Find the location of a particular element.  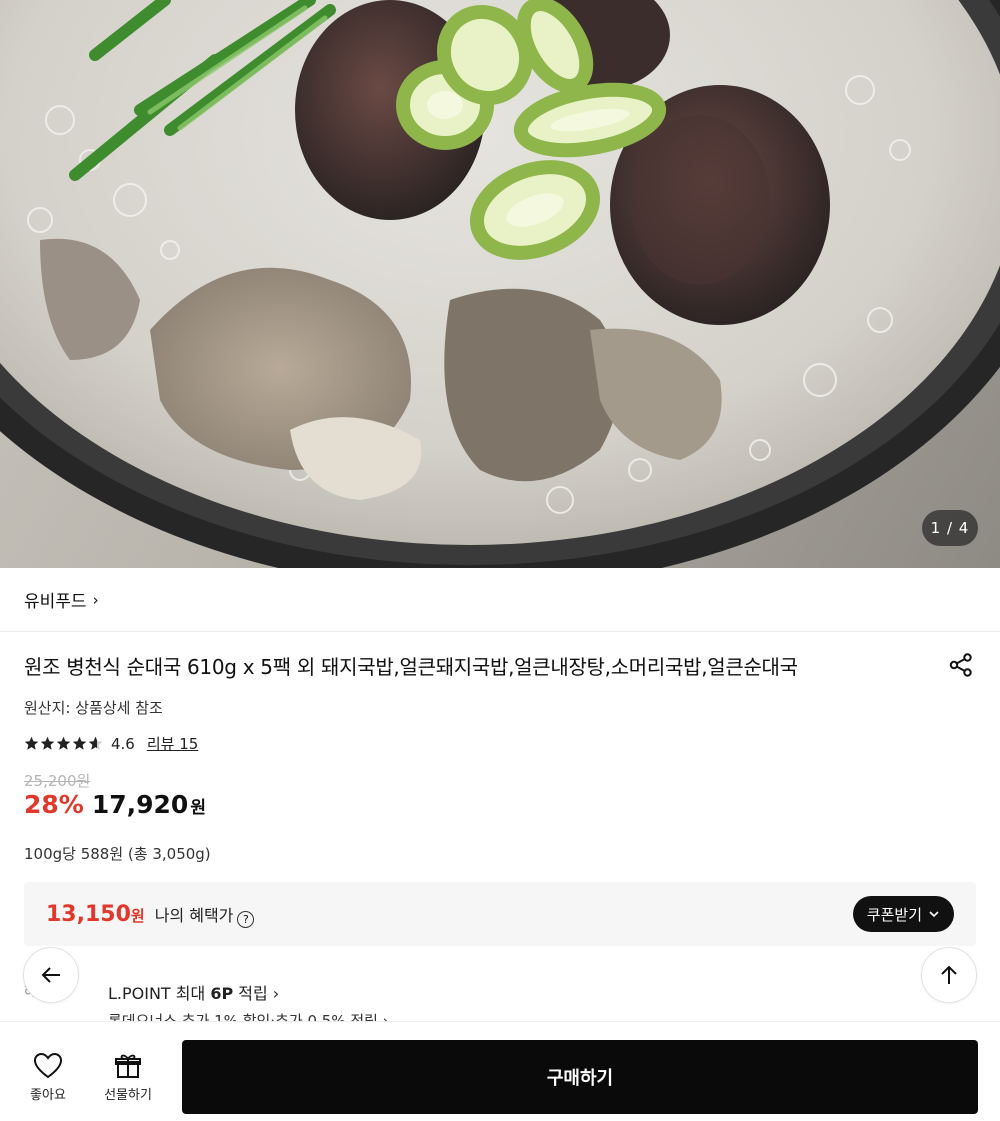

gift-button: 선물하기 is located at coordinates (128, 1077).